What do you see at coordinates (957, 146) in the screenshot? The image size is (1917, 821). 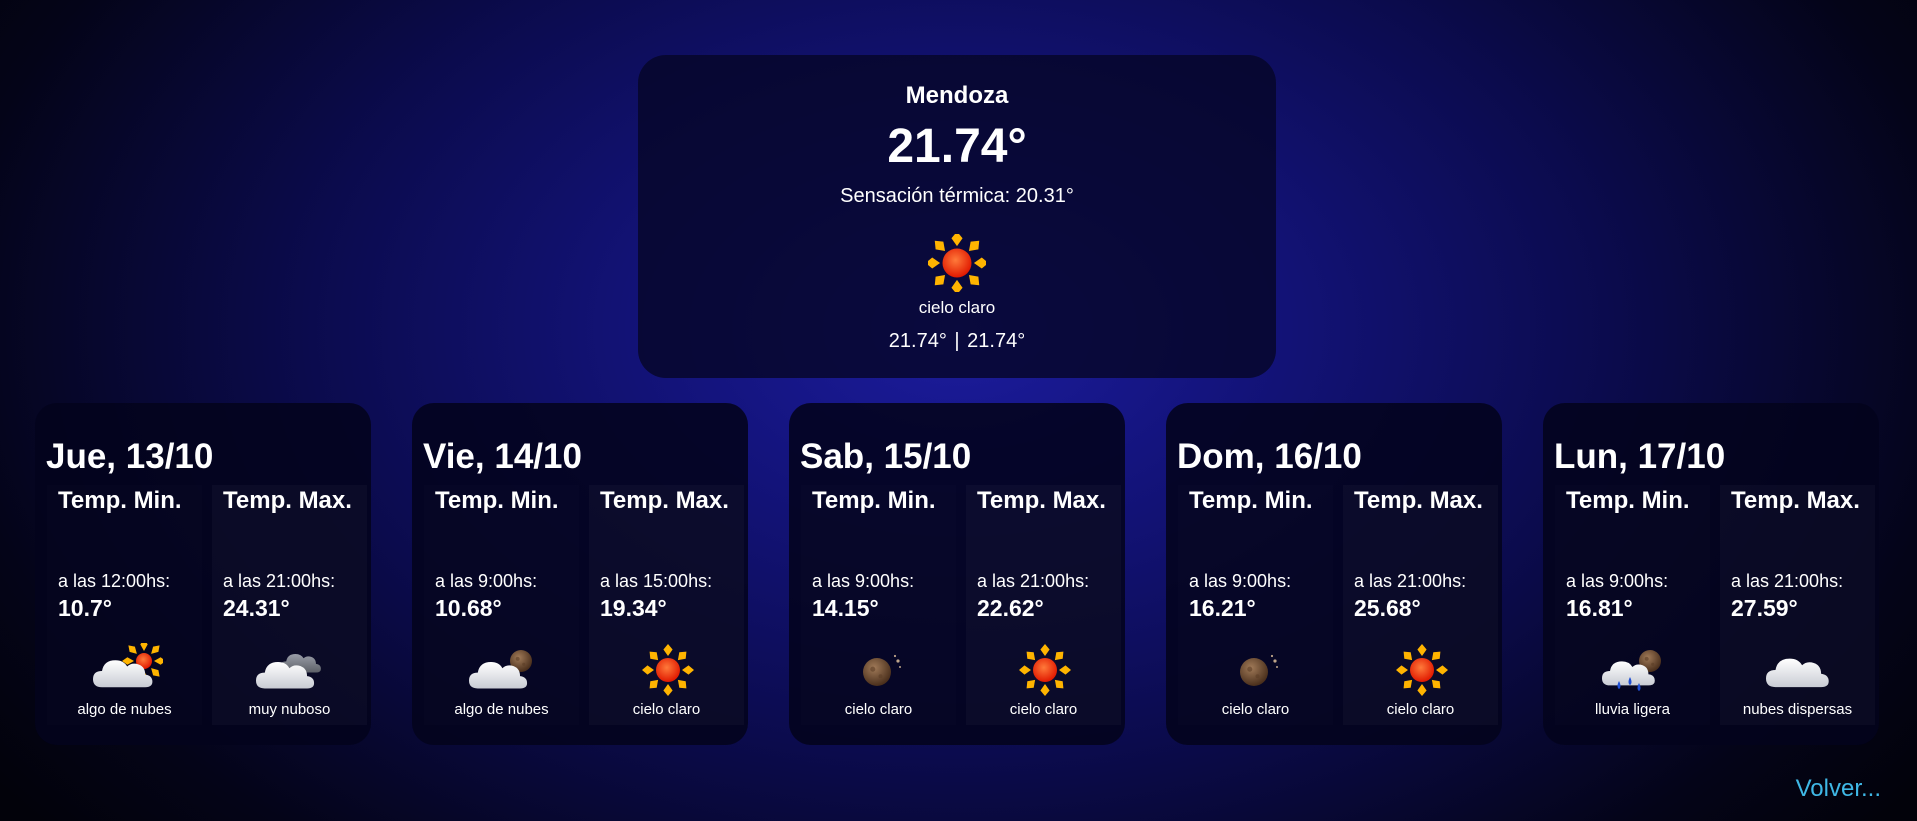 I see `current-temperature: 21.74°` at bounding box center [957, 146].